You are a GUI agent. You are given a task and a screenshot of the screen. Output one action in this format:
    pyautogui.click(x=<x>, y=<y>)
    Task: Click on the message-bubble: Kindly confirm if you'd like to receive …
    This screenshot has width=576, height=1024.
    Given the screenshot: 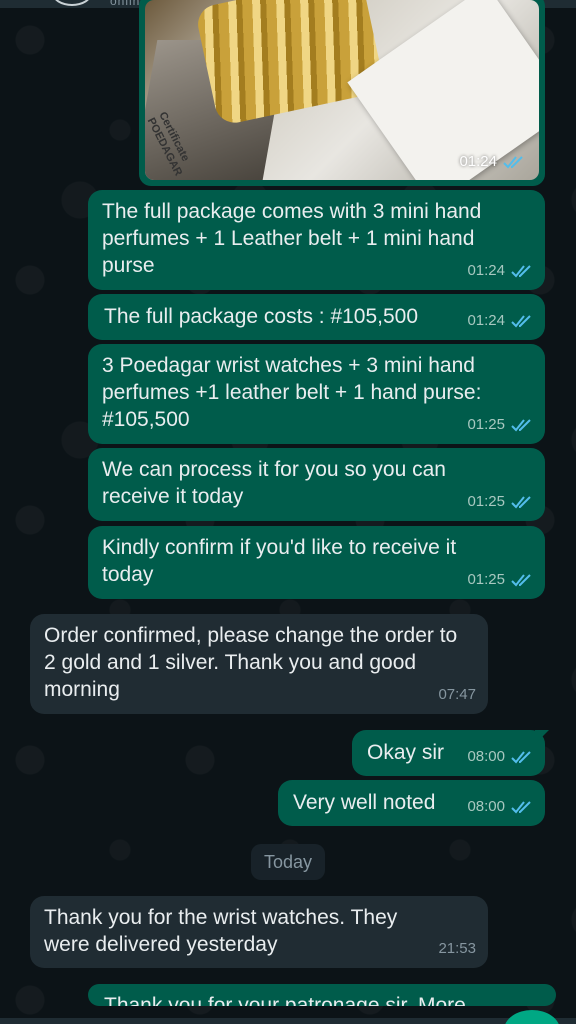 What is the action you would take?
    pyautogui.click(x=316, y=562)
    